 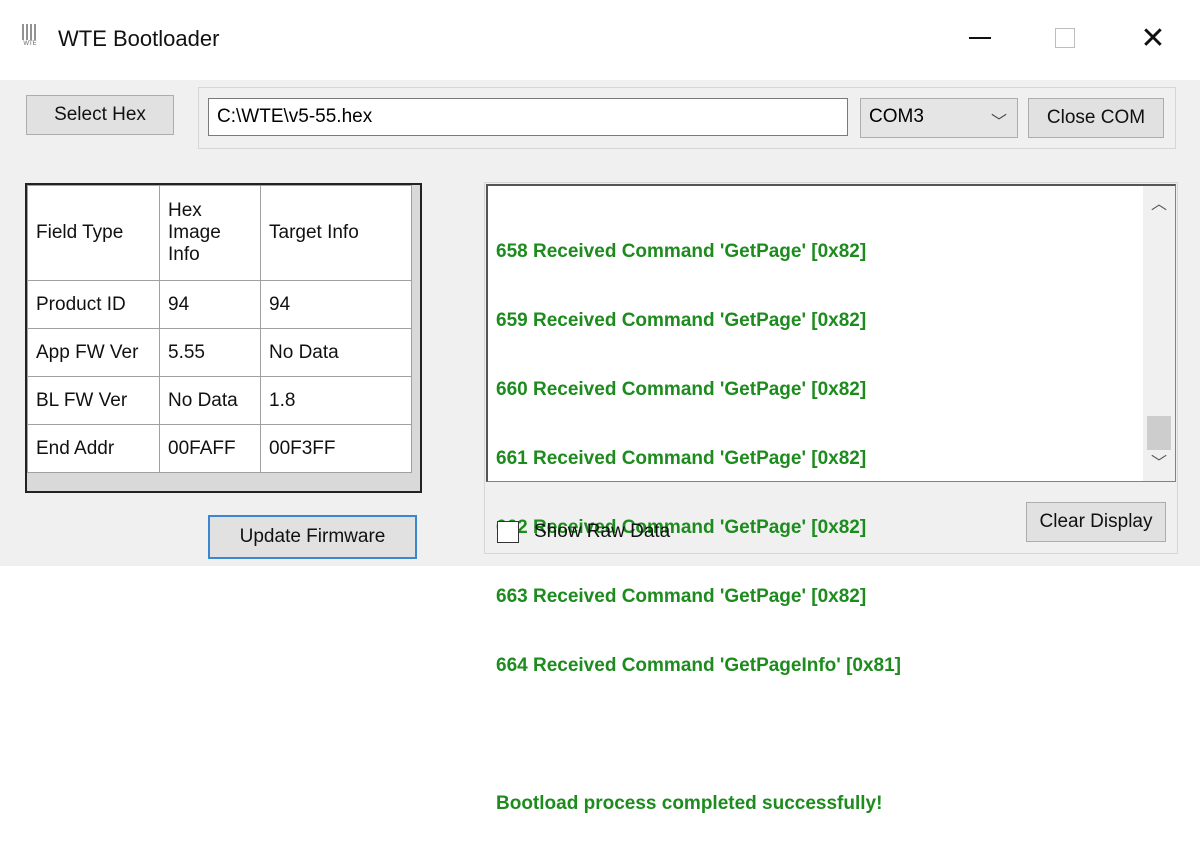 I want to click on clear-display-button: Clear Display, so click(x=1096, y=522).